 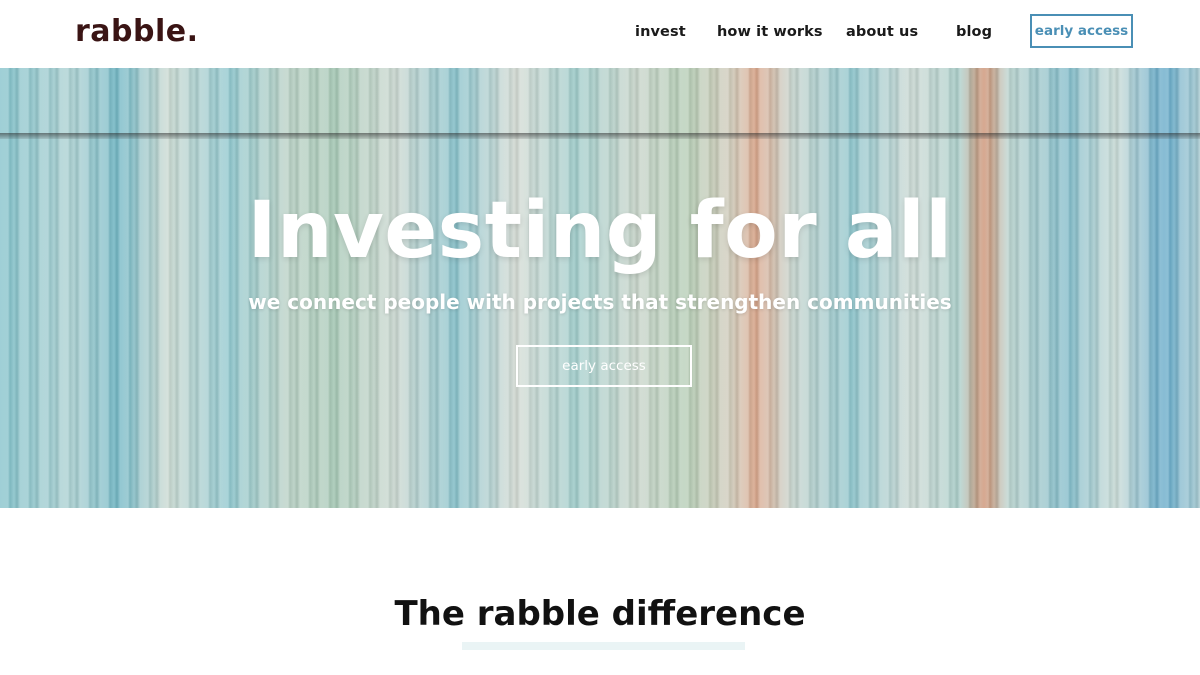 What do you see at coordinates (604, 366) in the screenshot?
I see `hero-early-access-button: early access` at bounding box center [604, 366].